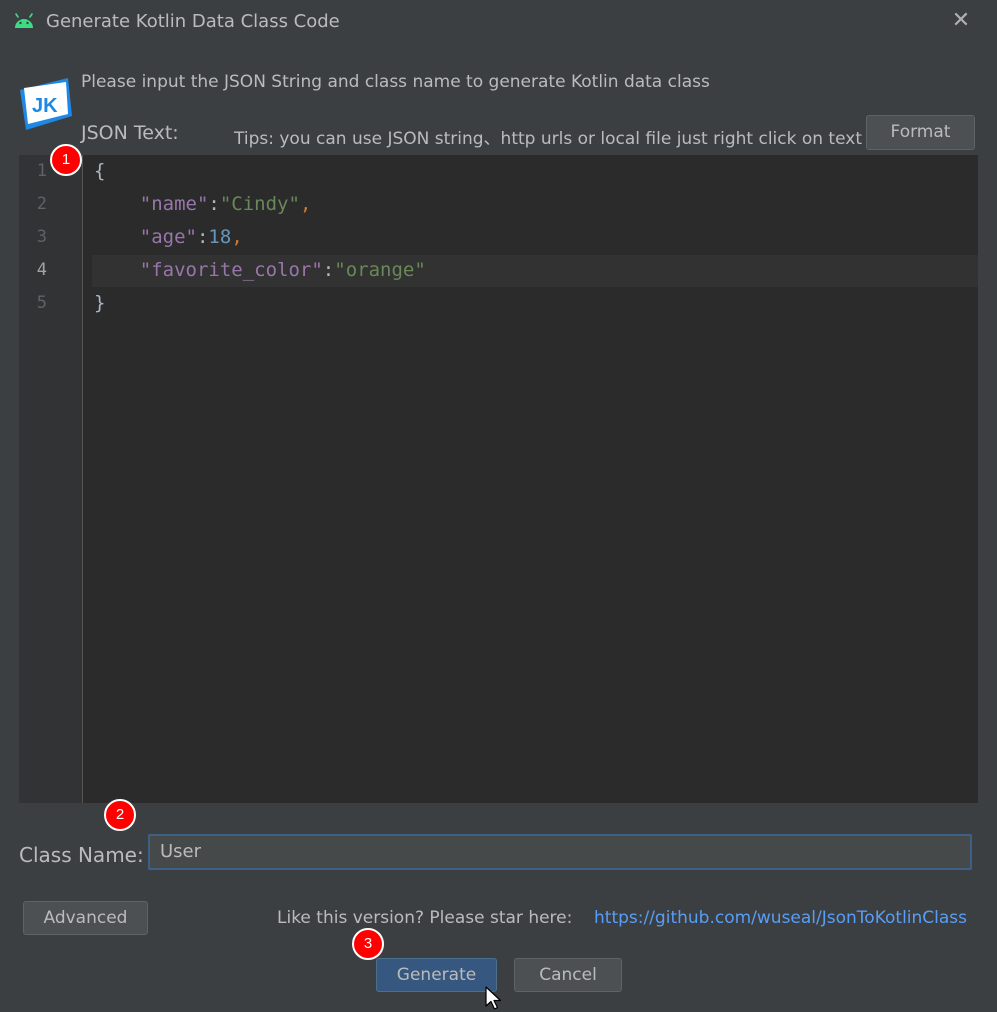 The width and height of the screenshot is (997, 1012). What do you see at coordinates (920, 132) in the screenshot?
I see `format-button: Format` at bounding box center [920, 132].